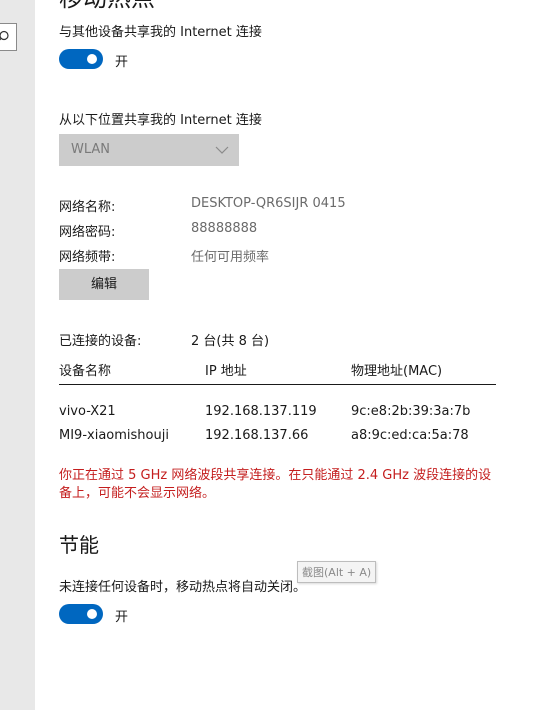 The width and height of the screenshot is (560, 710). Describe the element at coordinates (79, 545) in the screenshot. I see `power-saving-heading: 节能` at that location.